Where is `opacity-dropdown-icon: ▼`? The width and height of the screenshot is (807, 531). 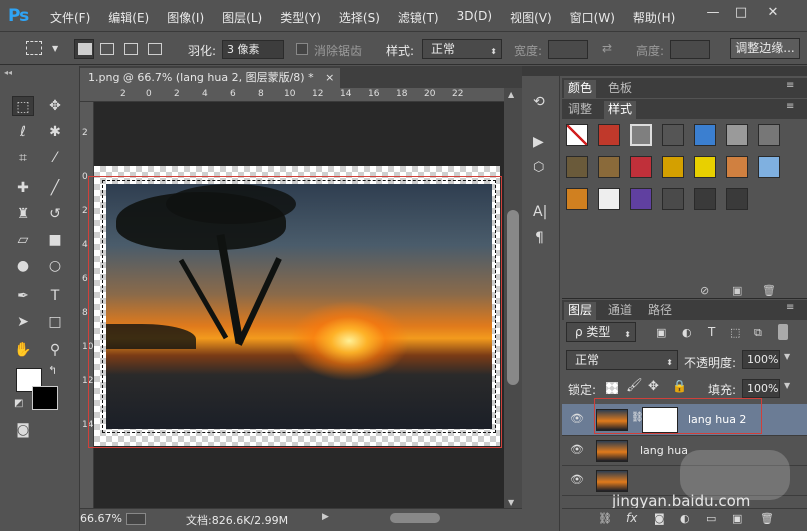 opacity-dropdown-icon: ▼ is located at coordinates (787, 356).